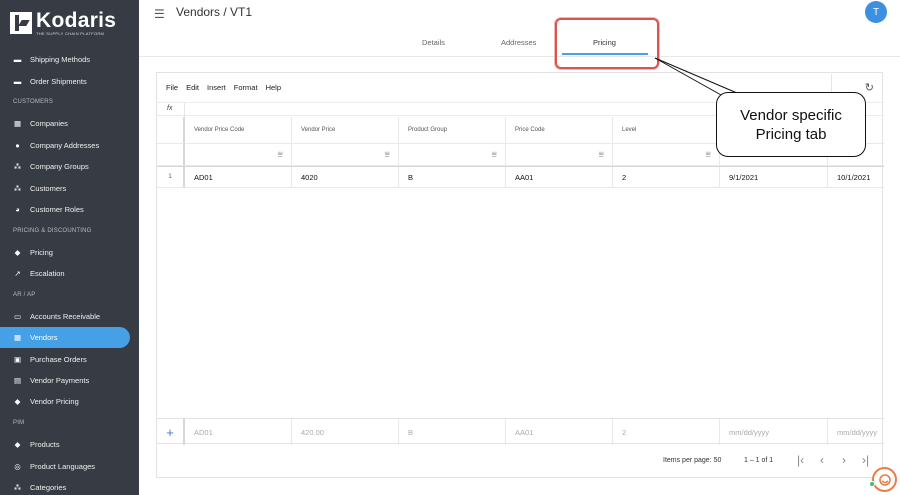  What do you see at coordinates (17, 188) in the screenshot?
I see `people-icon: ⁂` at bounding box center [17, 188].